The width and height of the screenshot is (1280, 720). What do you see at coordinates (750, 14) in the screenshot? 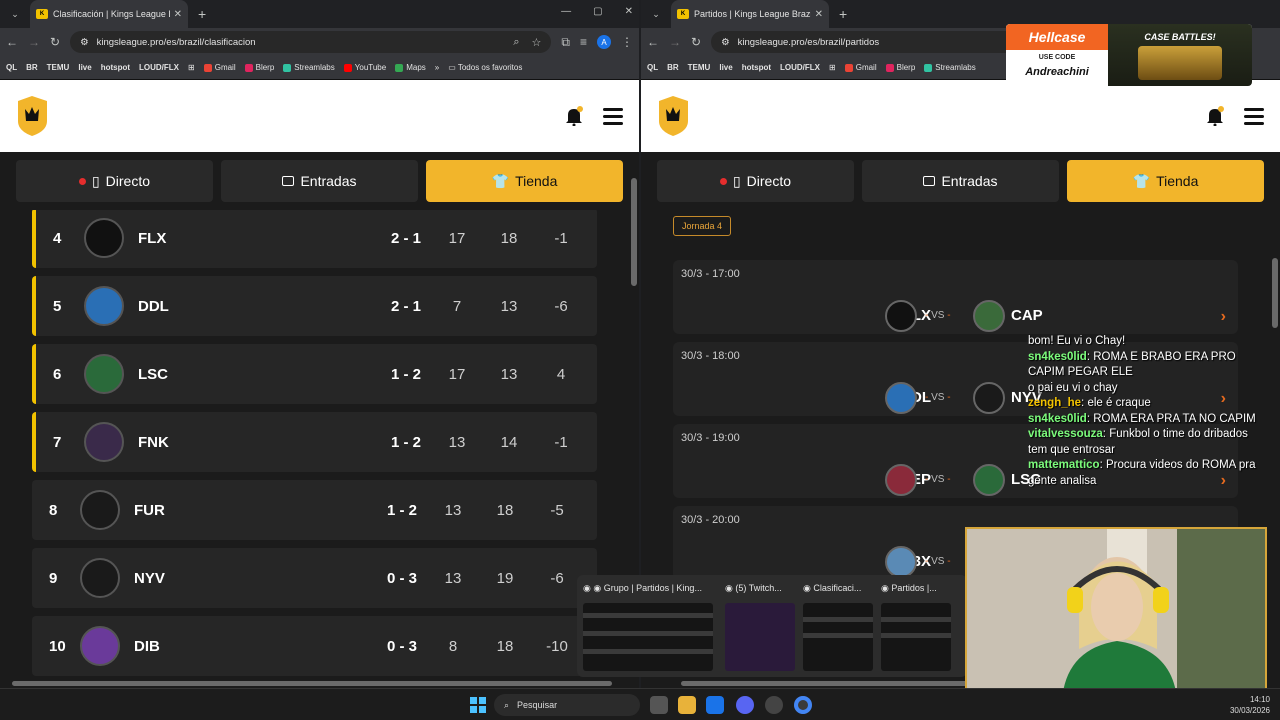
I see `tab-partidos: K Partidos | Kings League Brazil ✕` at bounding box center [750, 14].